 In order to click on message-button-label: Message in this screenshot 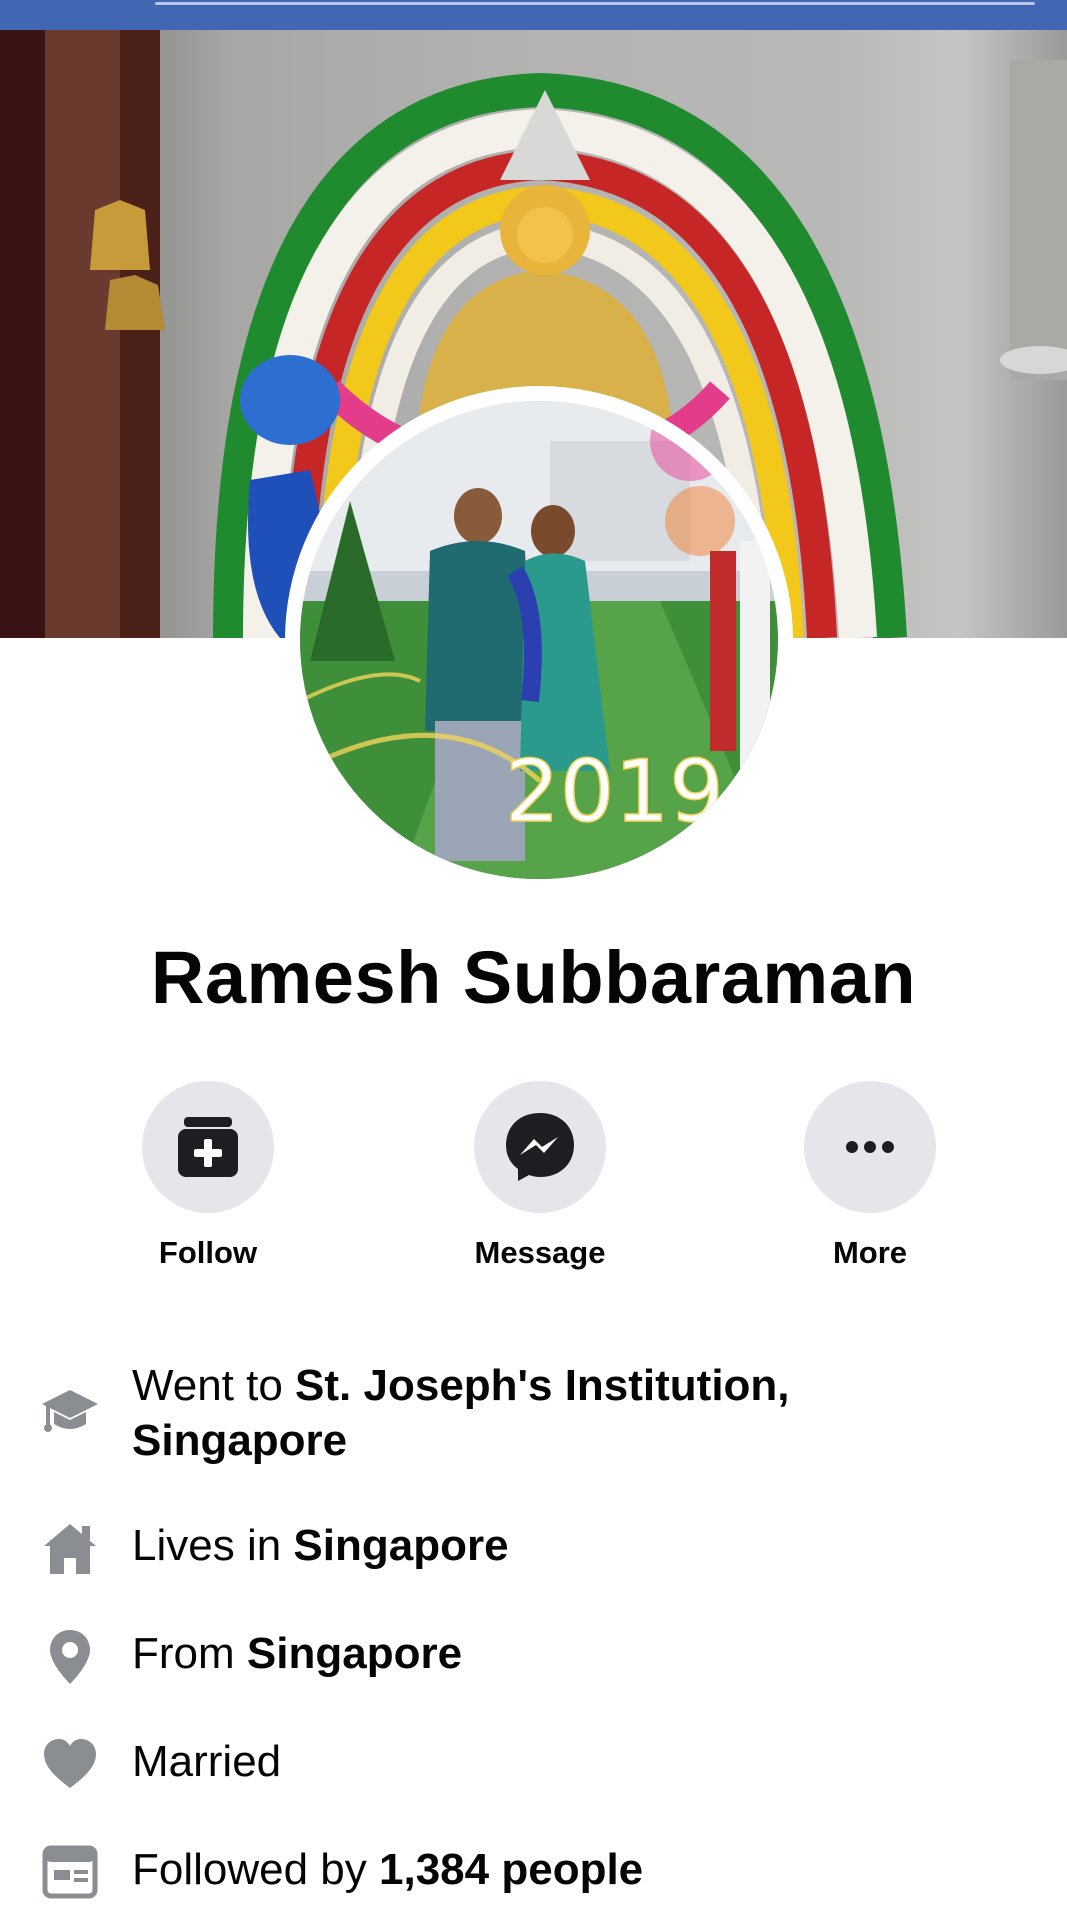, I will do `click(540, 1252)`.